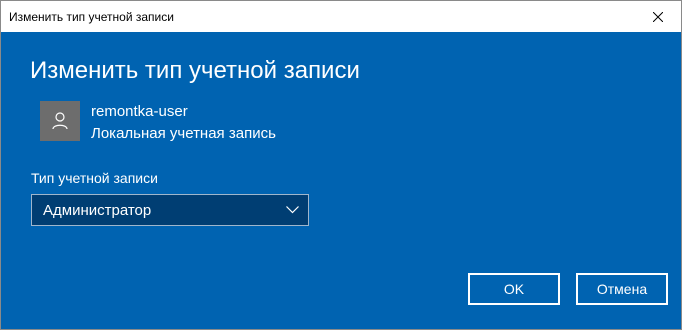 The image size is (682, 330). I want to click on title-bar: Изменить тип учетной записи, so click(341, 16).